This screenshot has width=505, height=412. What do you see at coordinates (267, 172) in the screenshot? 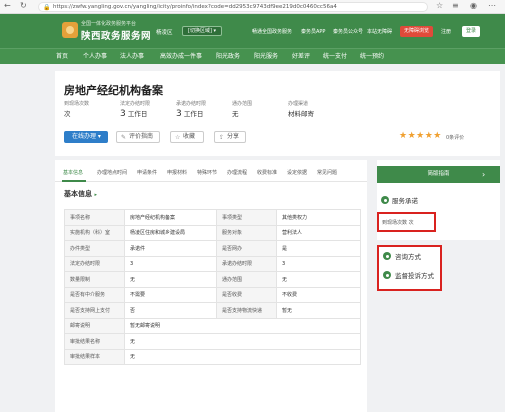
I see `tab-fees: 收费标准` at bounding box center [267, 172].